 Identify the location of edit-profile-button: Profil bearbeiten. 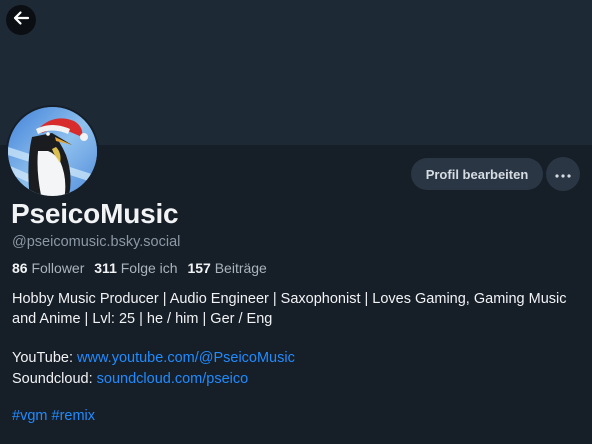
(477, 174).